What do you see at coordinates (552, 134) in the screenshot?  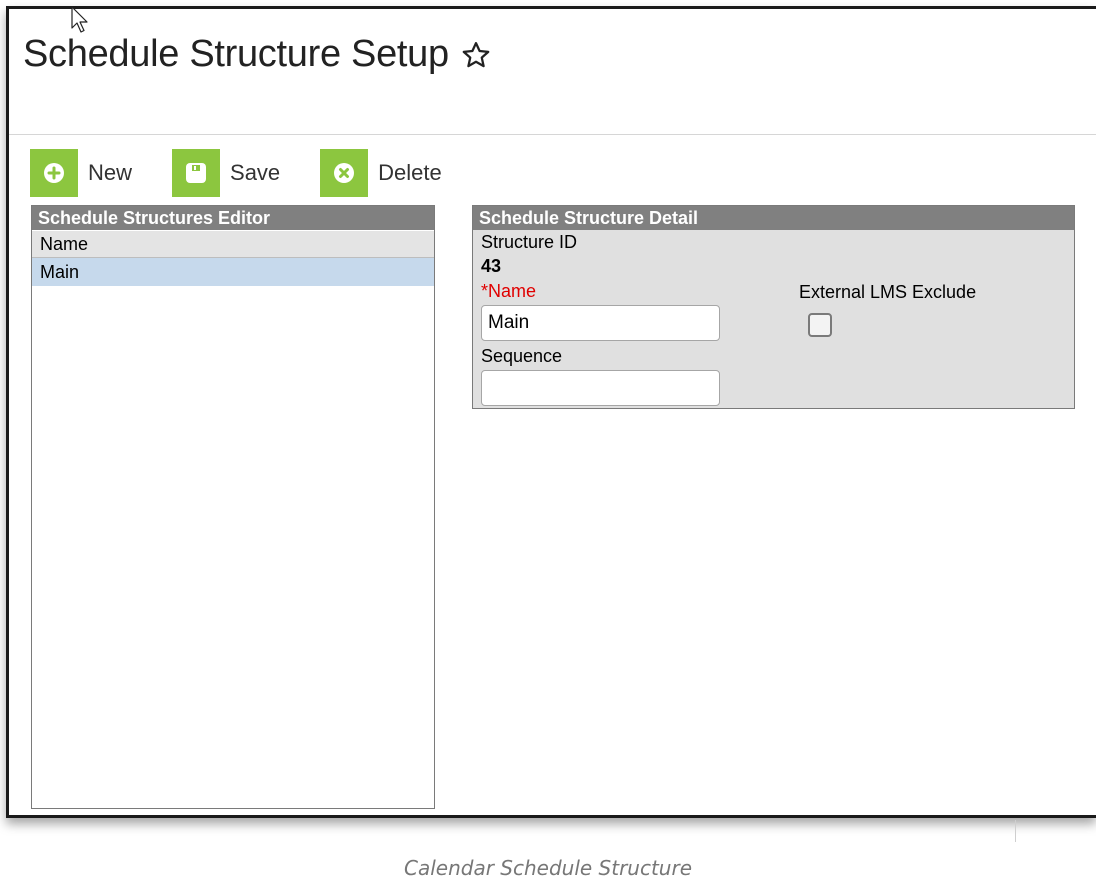 I see `header-divider` at bounding box center [552, 134].